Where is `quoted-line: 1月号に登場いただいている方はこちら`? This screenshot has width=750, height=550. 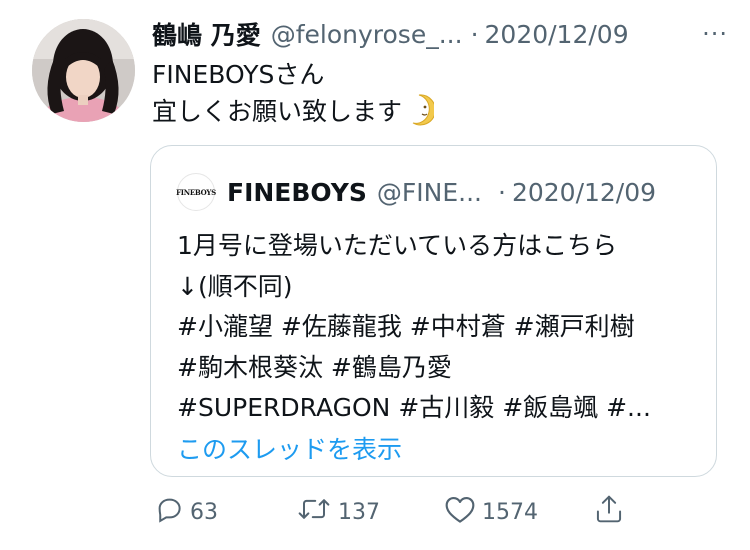
quoted-line: 1月号に登場いただいている方はこちら is located at coordinates (397, 245).